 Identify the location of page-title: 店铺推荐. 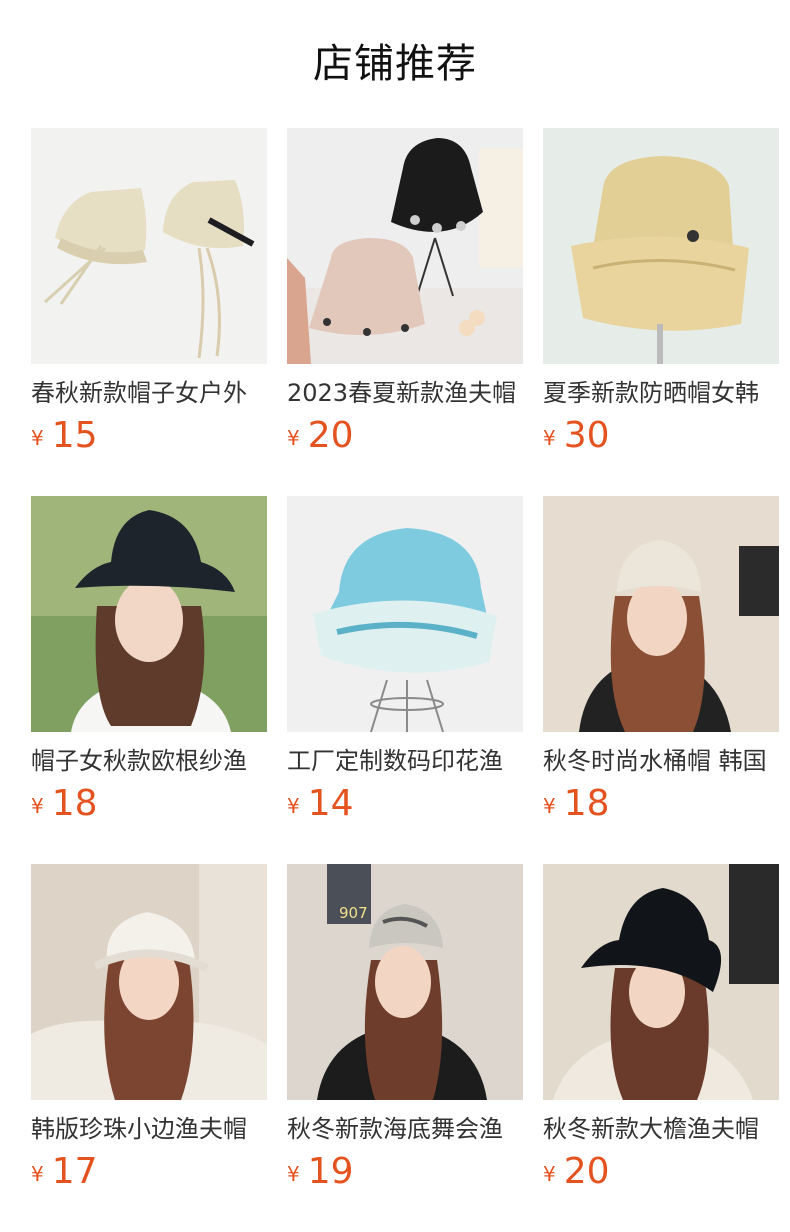
(395, 64).